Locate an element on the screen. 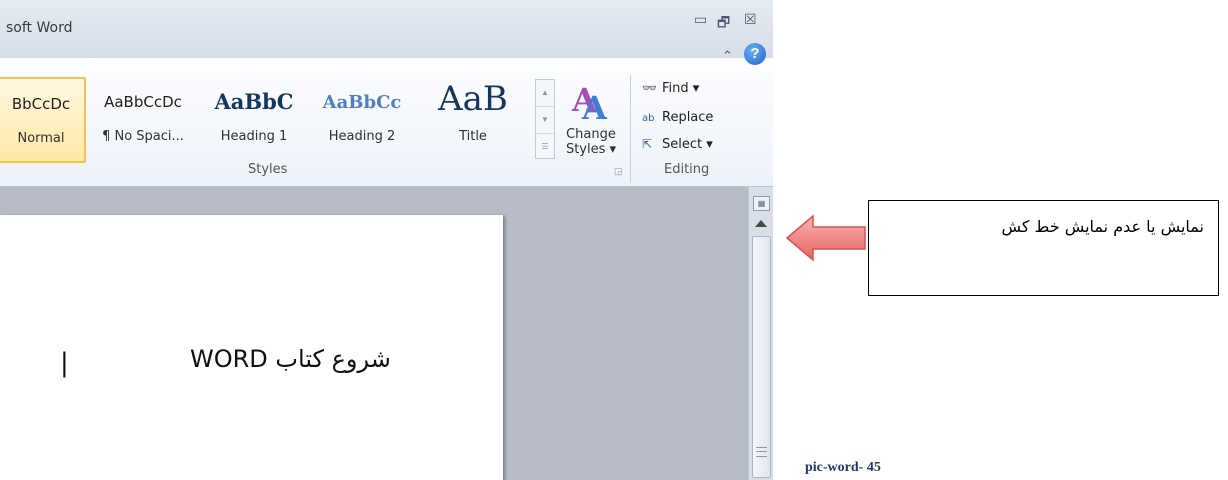 The image size is (1228, 480). find-label: Find ▾ is located at coordinates (681, 88).